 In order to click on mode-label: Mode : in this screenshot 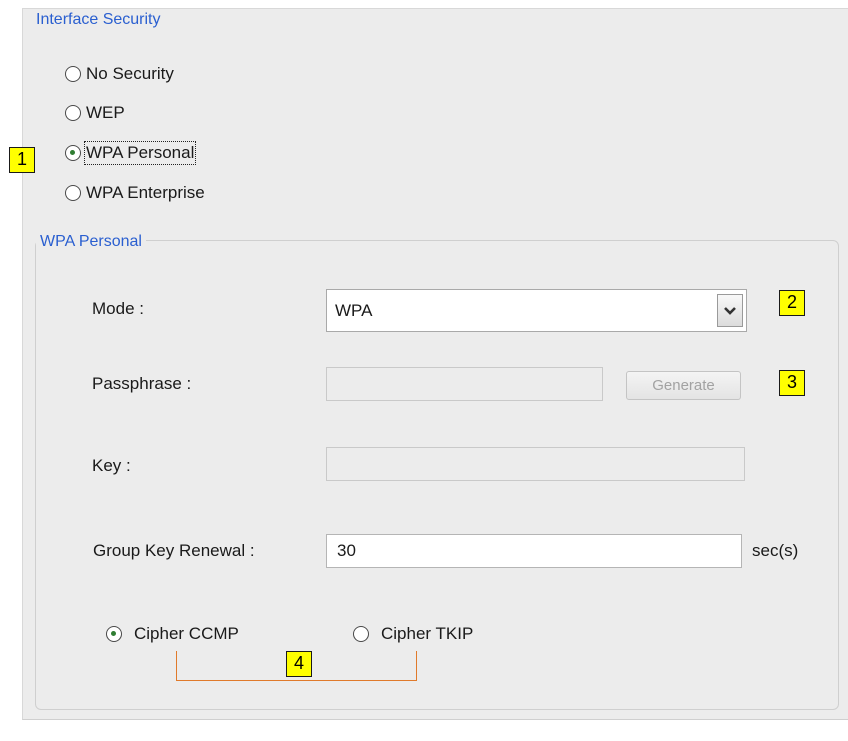, I will do `click(118, 308)`.